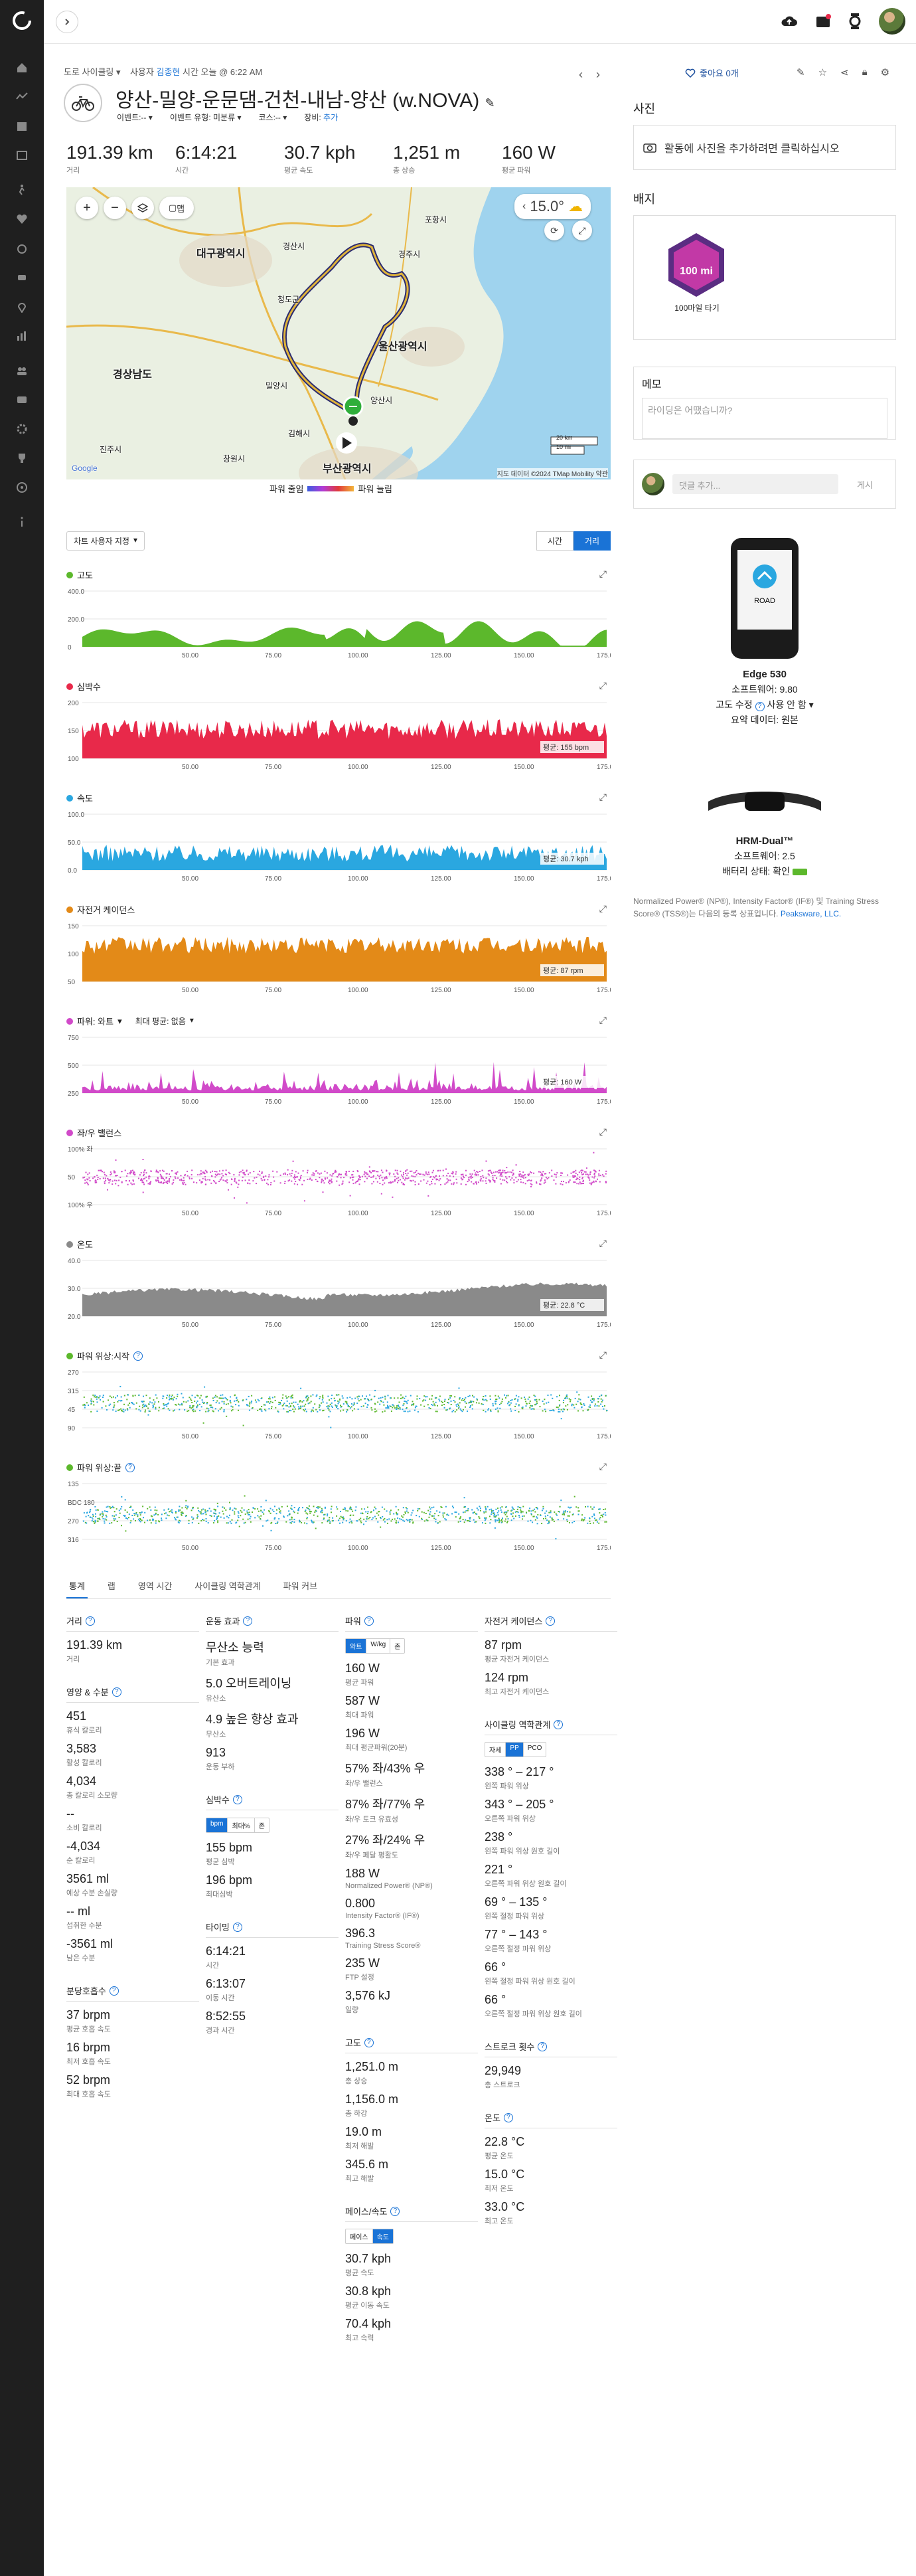 The image size is (916, 2576). I want to click on zoom-in-button: +, so click(87, 208).